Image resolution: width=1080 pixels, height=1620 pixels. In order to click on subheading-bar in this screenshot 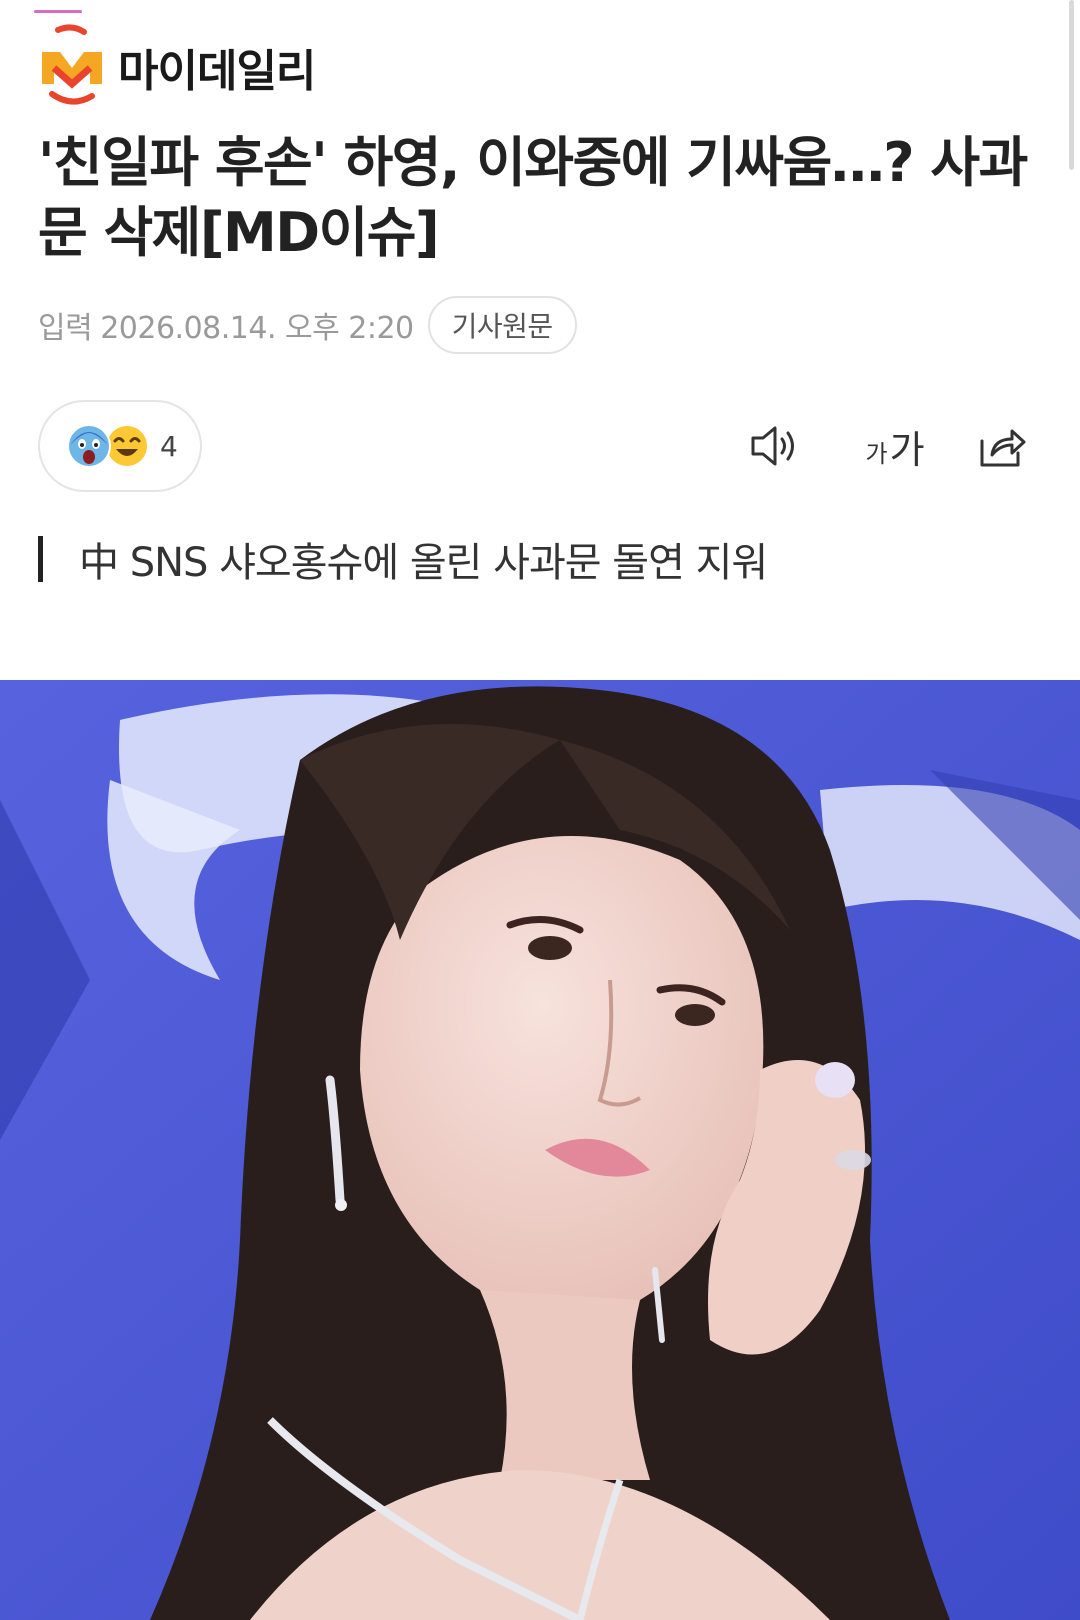, I will do `click(40, 559)`.